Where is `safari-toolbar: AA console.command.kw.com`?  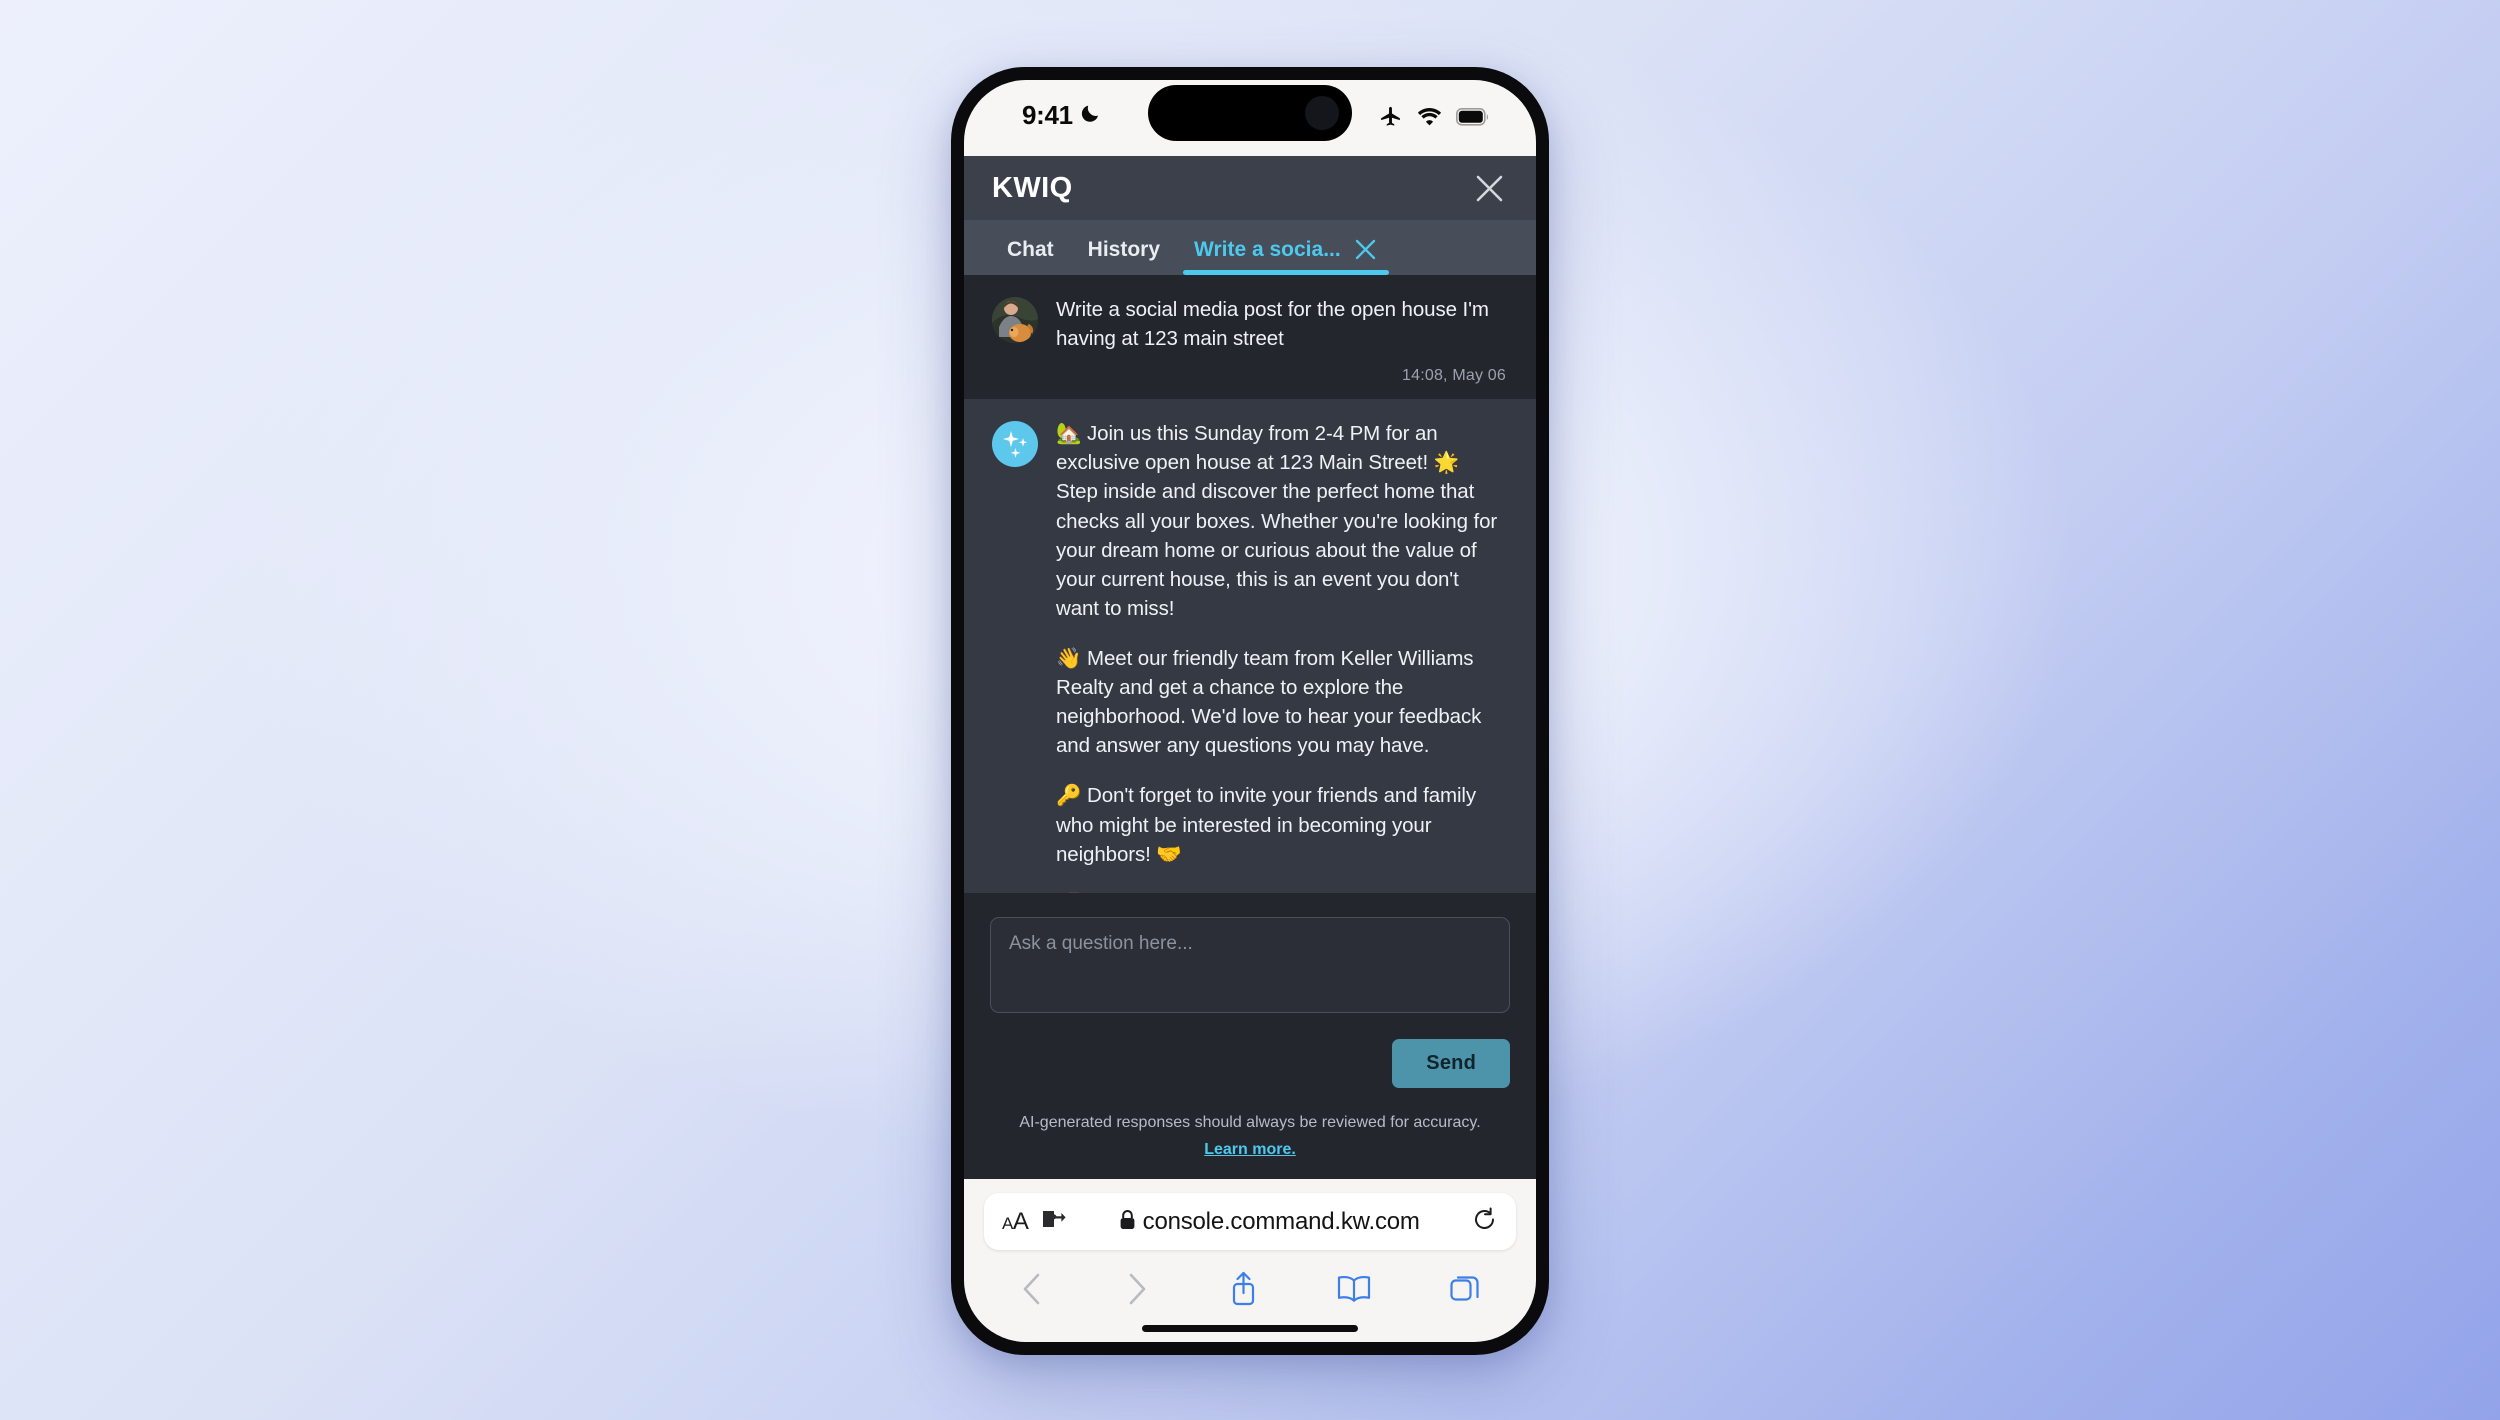 safari-toolbar: AA console.command.kw.com is located at coordinates (1250, 1260).